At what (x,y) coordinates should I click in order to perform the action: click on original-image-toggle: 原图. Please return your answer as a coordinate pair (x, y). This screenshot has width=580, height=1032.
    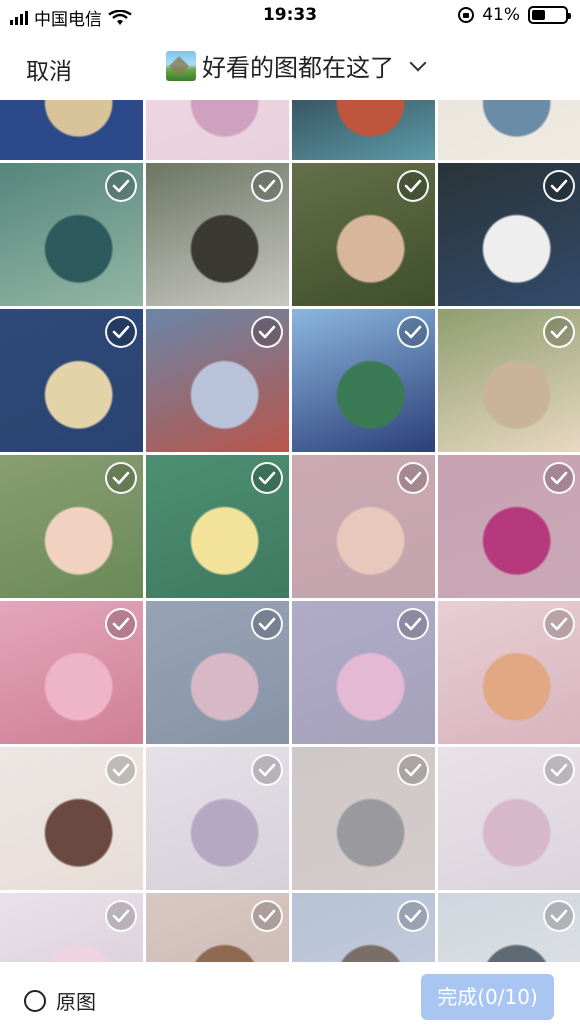
    Looking at the image, I should click on (60, 1000).